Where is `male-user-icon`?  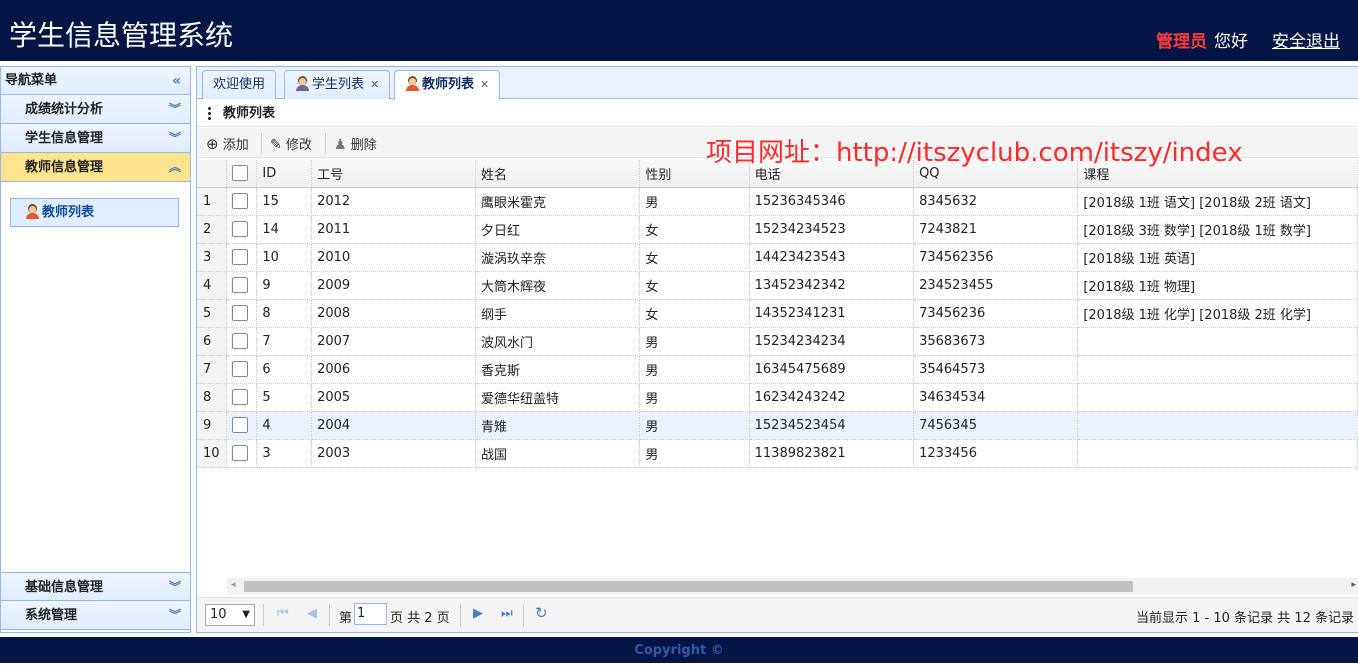 male-user-icon is located at coordinates (302, 83).